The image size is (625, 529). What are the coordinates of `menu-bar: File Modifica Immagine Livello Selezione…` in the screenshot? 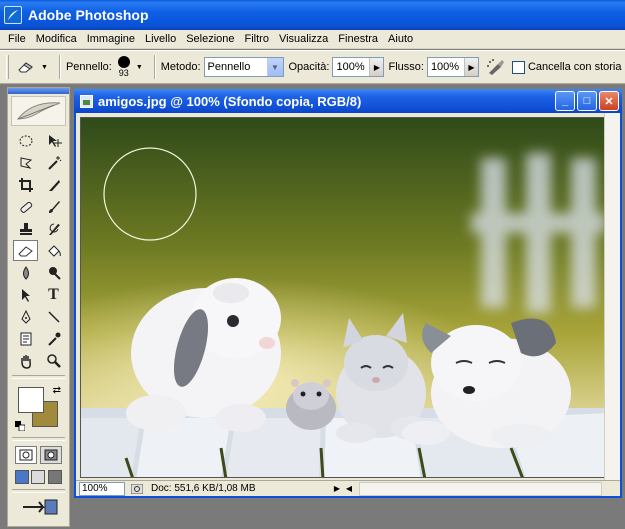 It's located at (312, 39).